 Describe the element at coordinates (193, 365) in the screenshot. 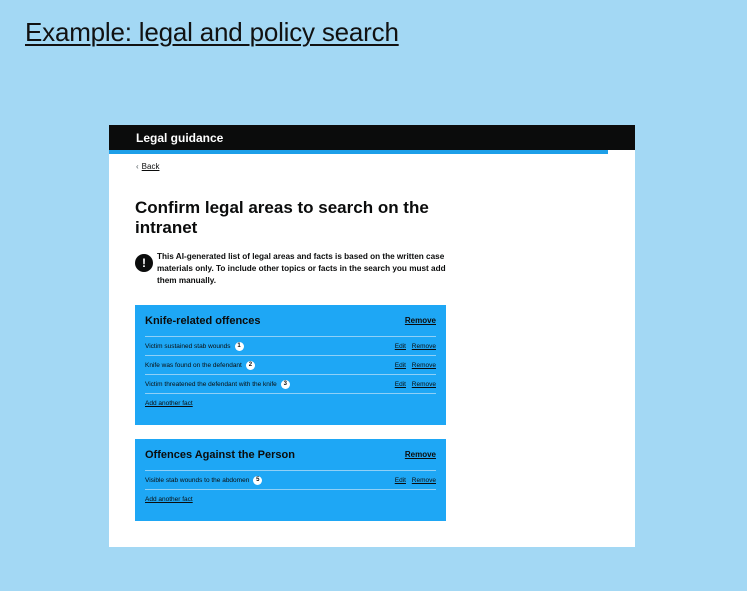

I see `fact-text: Knife was found on the defendant` at that location.